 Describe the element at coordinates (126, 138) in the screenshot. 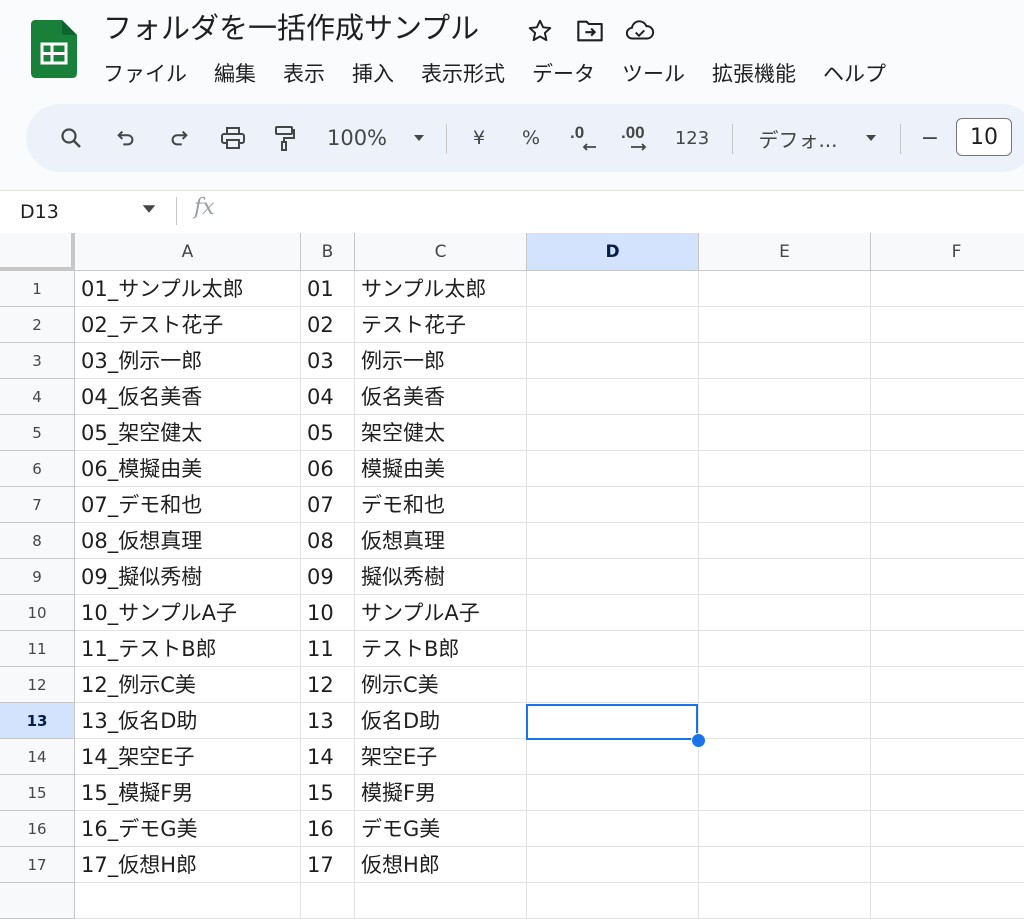

I see `undo-icon` at that location.